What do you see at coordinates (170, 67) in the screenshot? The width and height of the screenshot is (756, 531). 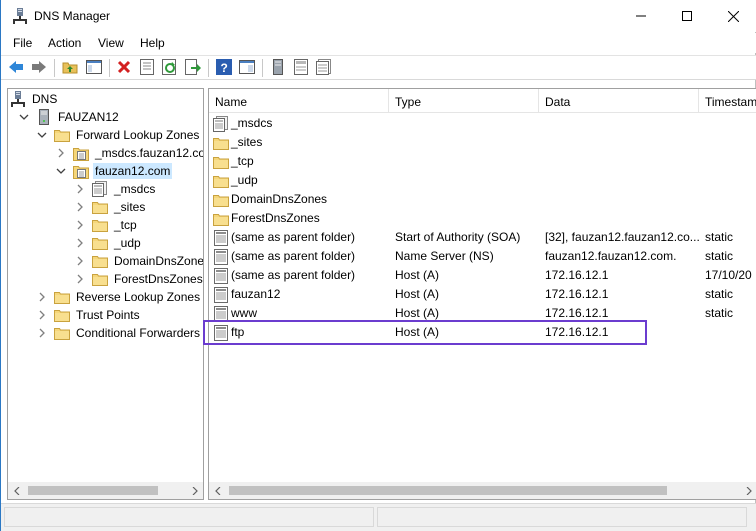 I see `refresh-button` at bounding box center [170, 67].